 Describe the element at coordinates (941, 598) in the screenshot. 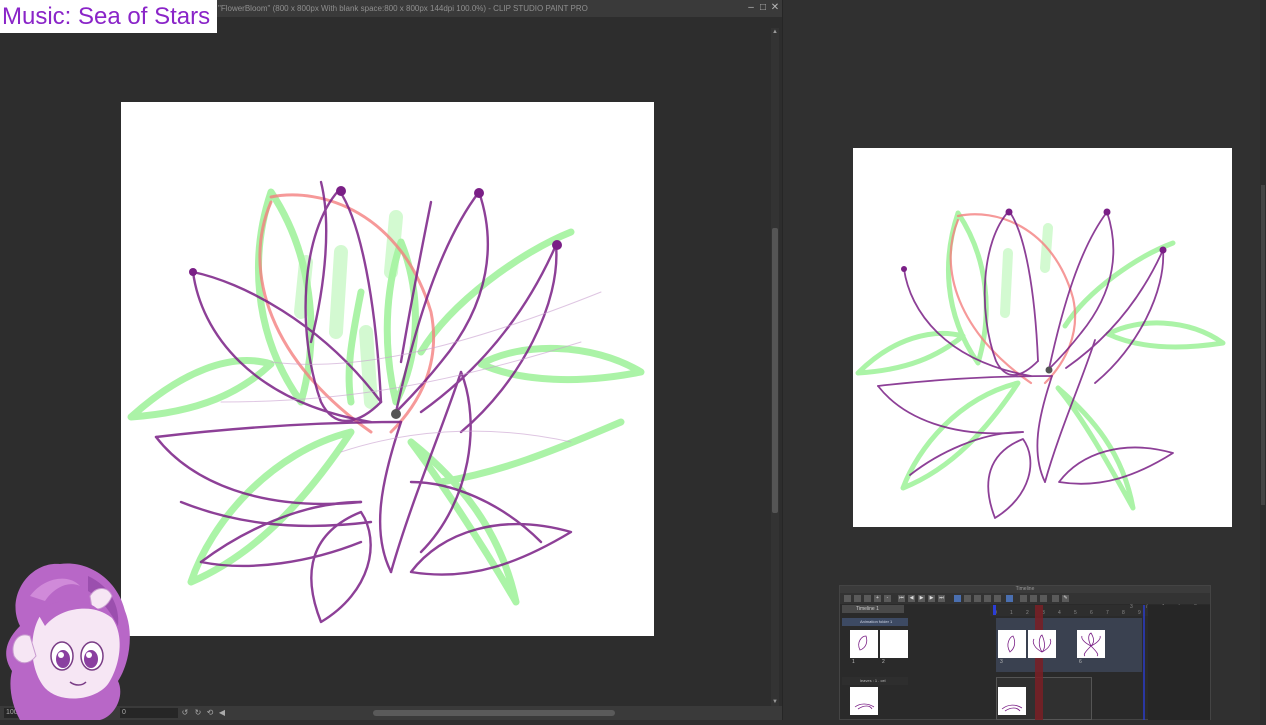

I see `last-frame-icon: ⏭` at that location.